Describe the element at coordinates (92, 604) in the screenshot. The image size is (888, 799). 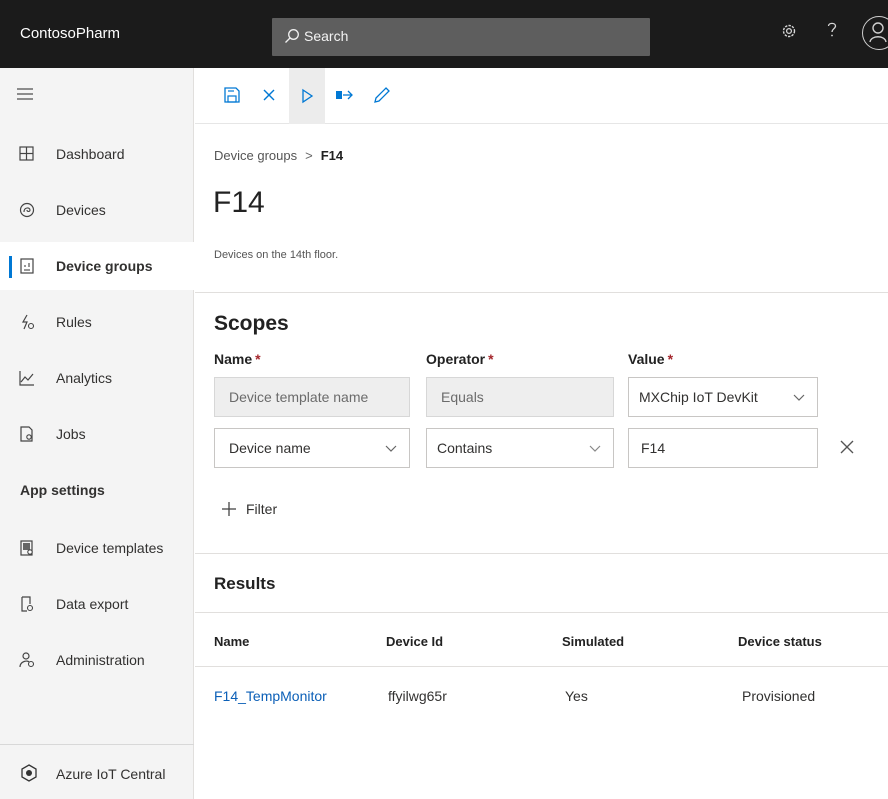
I see `sidebar-item-label: Data export` at that location.